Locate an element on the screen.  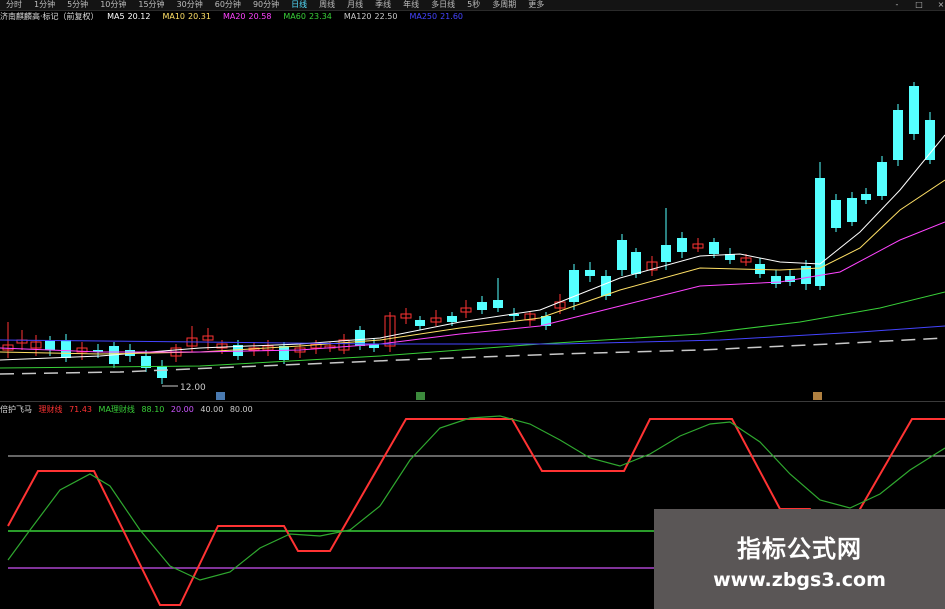
low-marker-label: 12.00 is located at coordinates (193, 388).